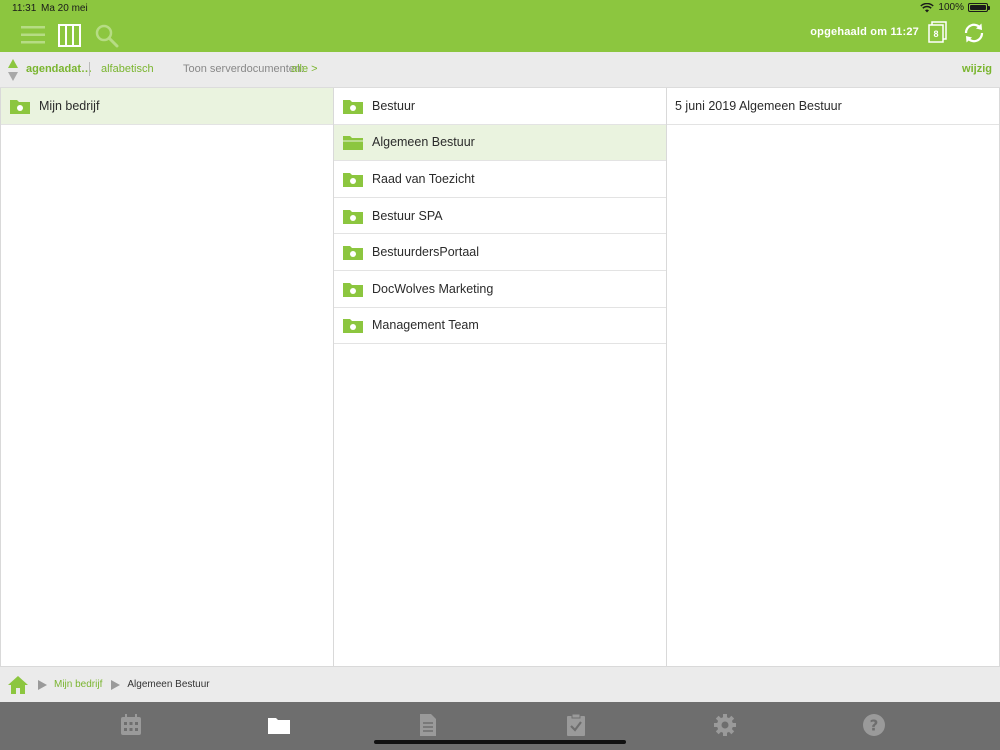 The height and width of the screenshot is (750, 1000). I want to click on wifi-icon, so click(927, 7).